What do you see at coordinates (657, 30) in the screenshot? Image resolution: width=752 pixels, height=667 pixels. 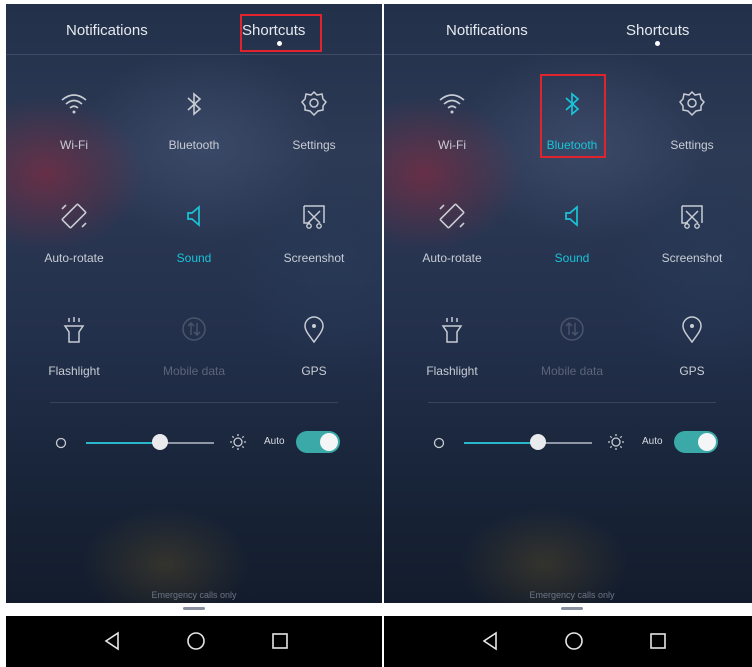 I see `tab-shortcuts: Shortcuts` at bounding box center [657, 30].